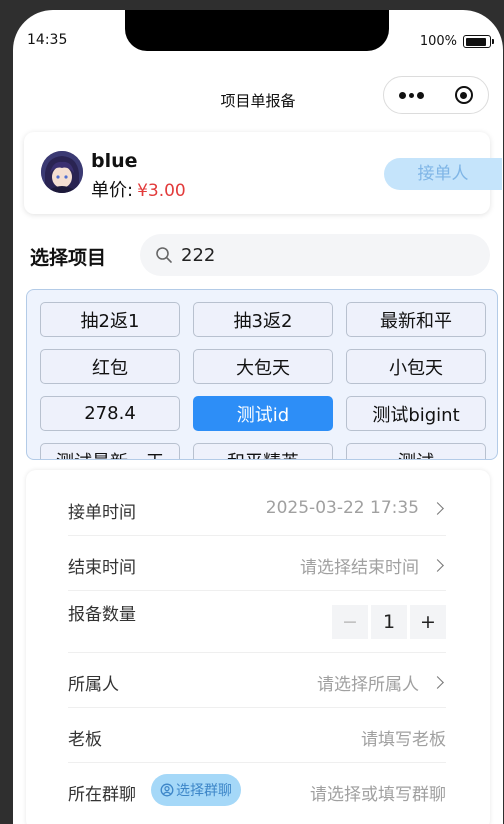 Image resolution: width=504 pixels, height=824 pixels. What do you see at coordinates (263, 413) in the screenshot?
I see `project-item: 测试id` at bounding box center [263, 413].